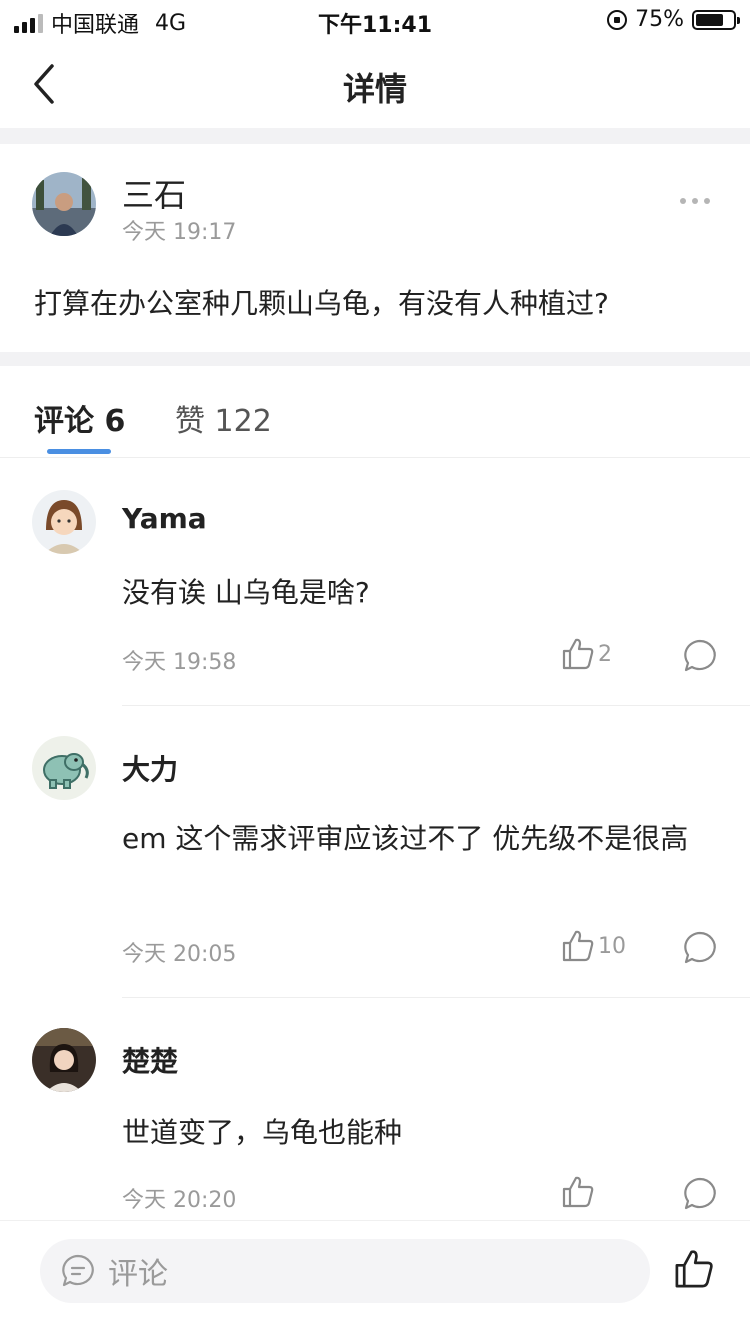 This screenshot has width=750, height=1334. Describe the element at coordinates (262, 1132) in the screenshot. I see `comment-text: 世道变了，乌龟也能种` at that location.